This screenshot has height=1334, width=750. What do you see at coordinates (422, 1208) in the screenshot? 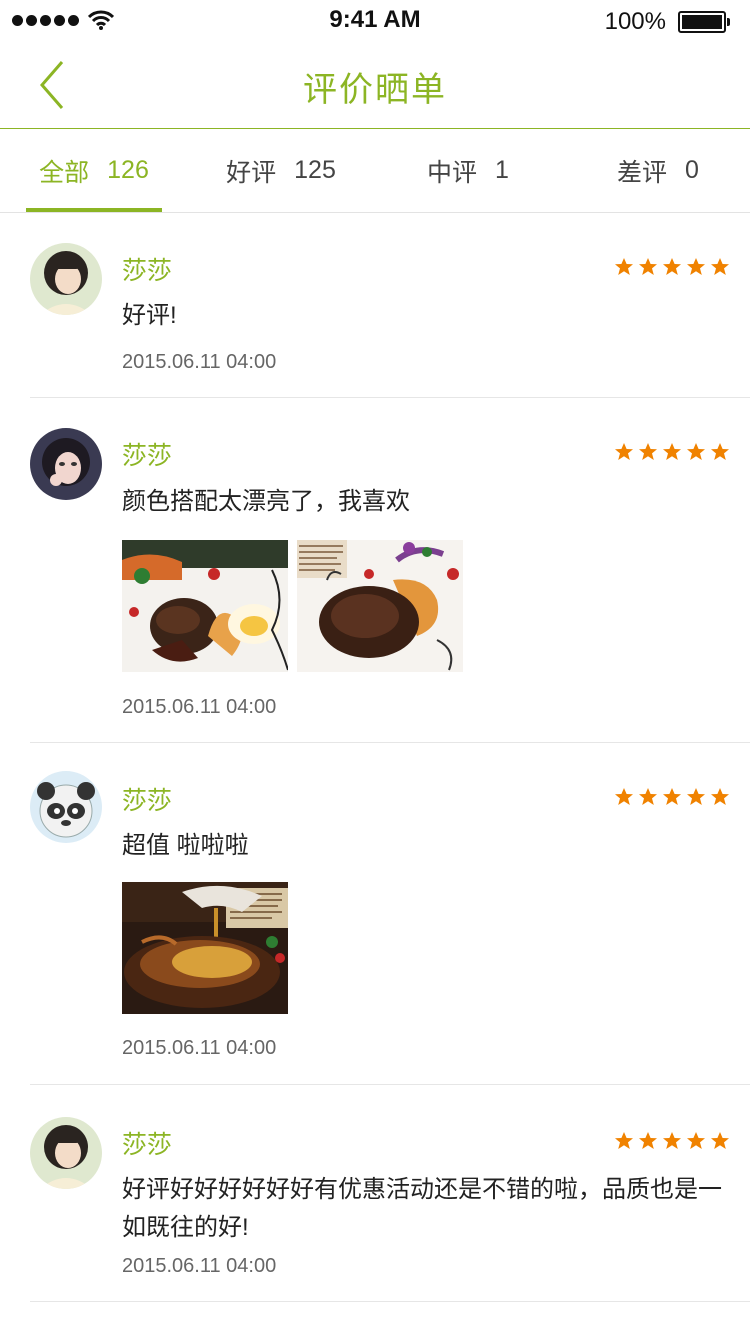
I see `review-text: 好评好好好好好好有优惠活动还是不错的啦，品质也是一如既往的好!` at bounding box center [422, 1208].